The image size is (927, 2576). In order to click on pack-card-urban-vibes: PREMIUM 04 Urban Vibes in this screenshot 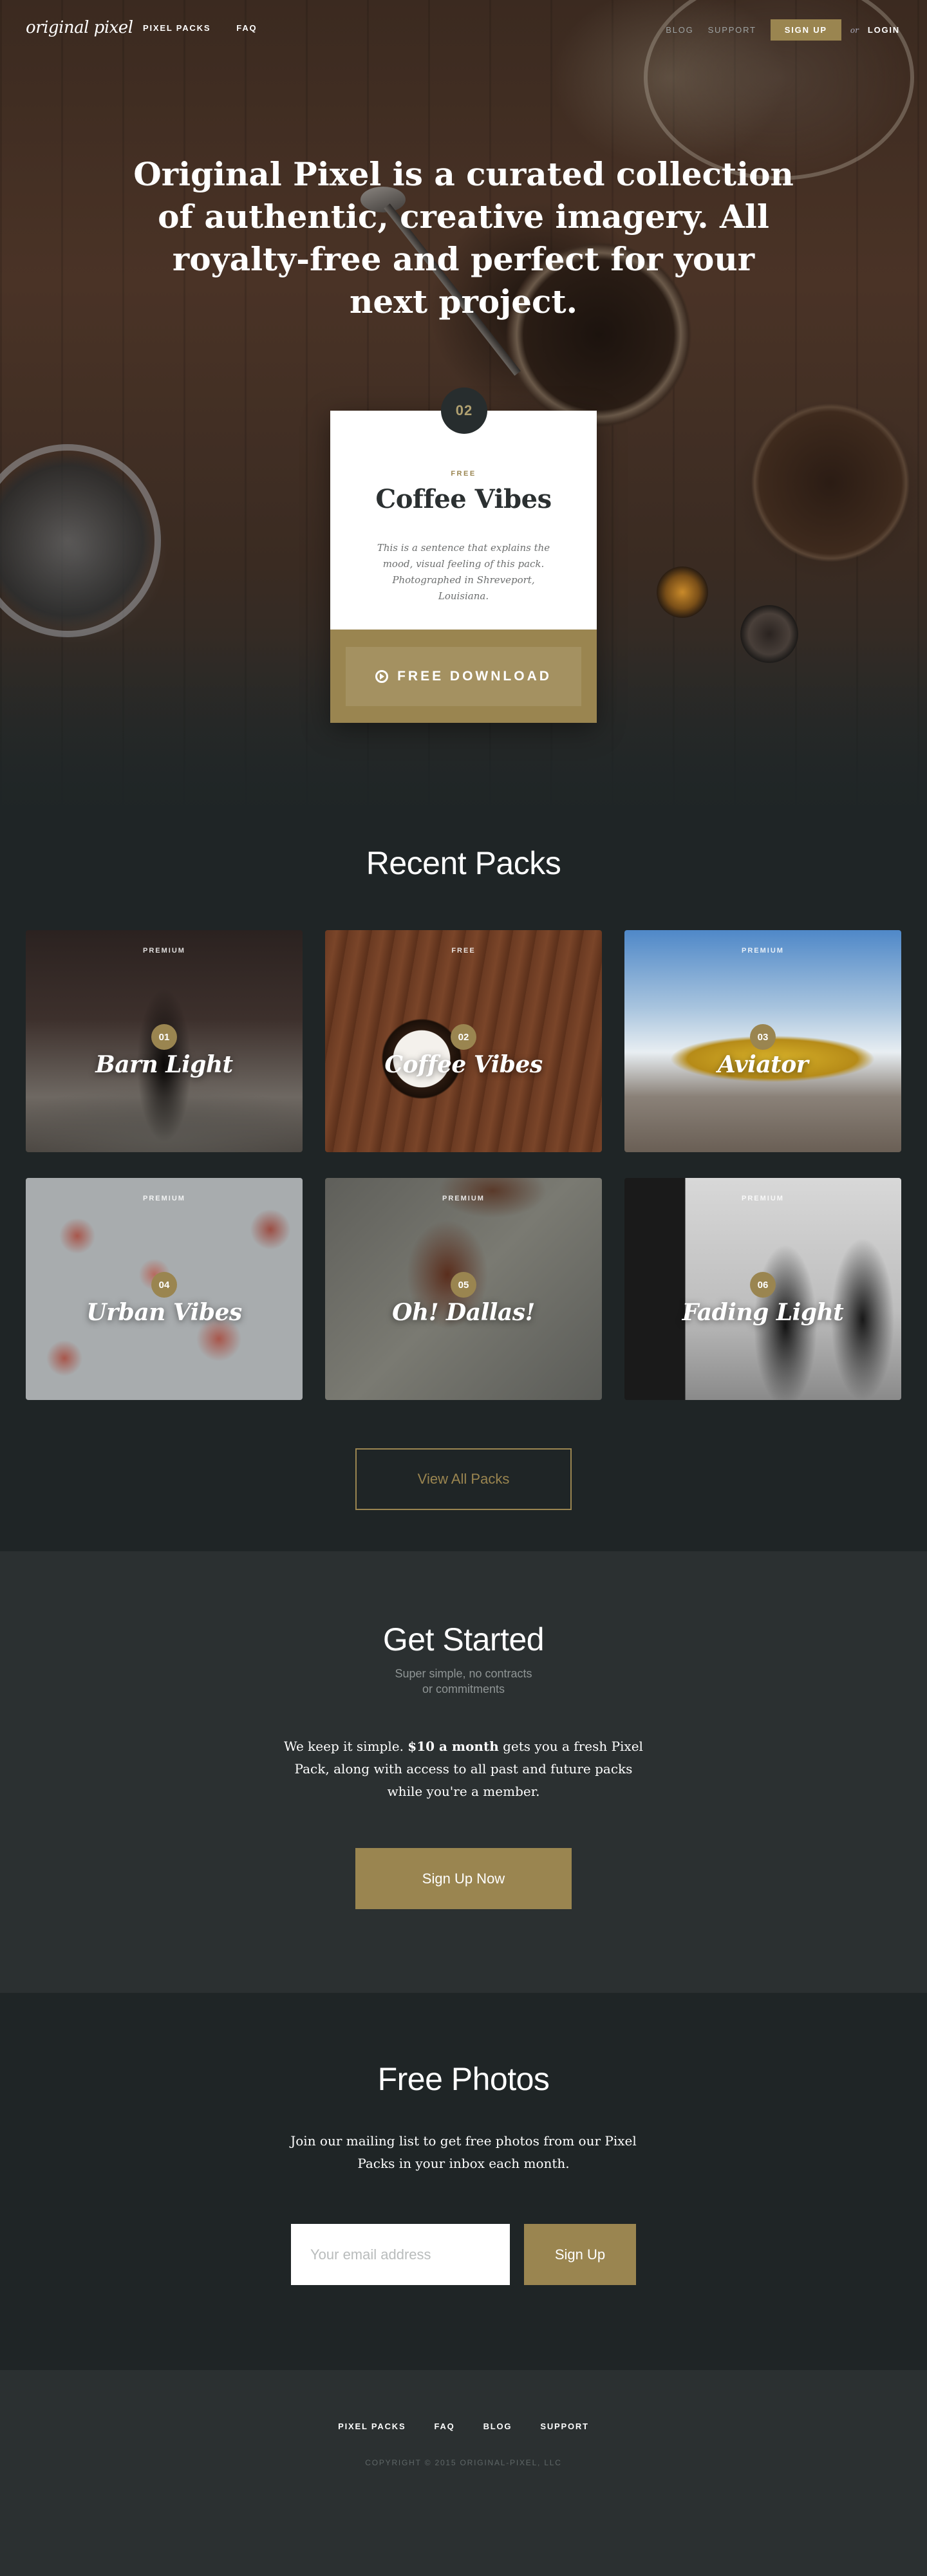, I will do `click(164, 1289)`.